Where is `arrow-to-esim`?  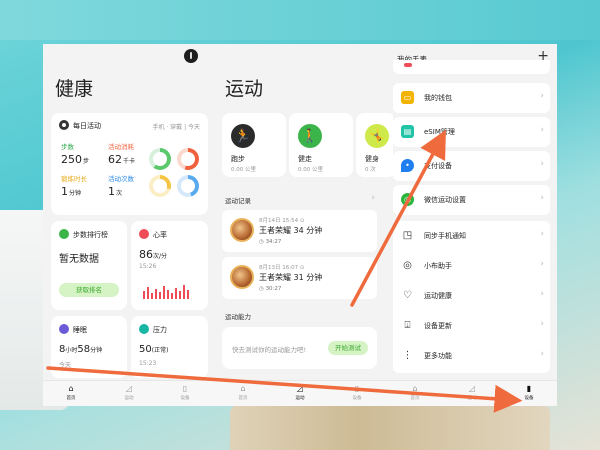
arrow-to-esim is located at coordinates (398, 218).